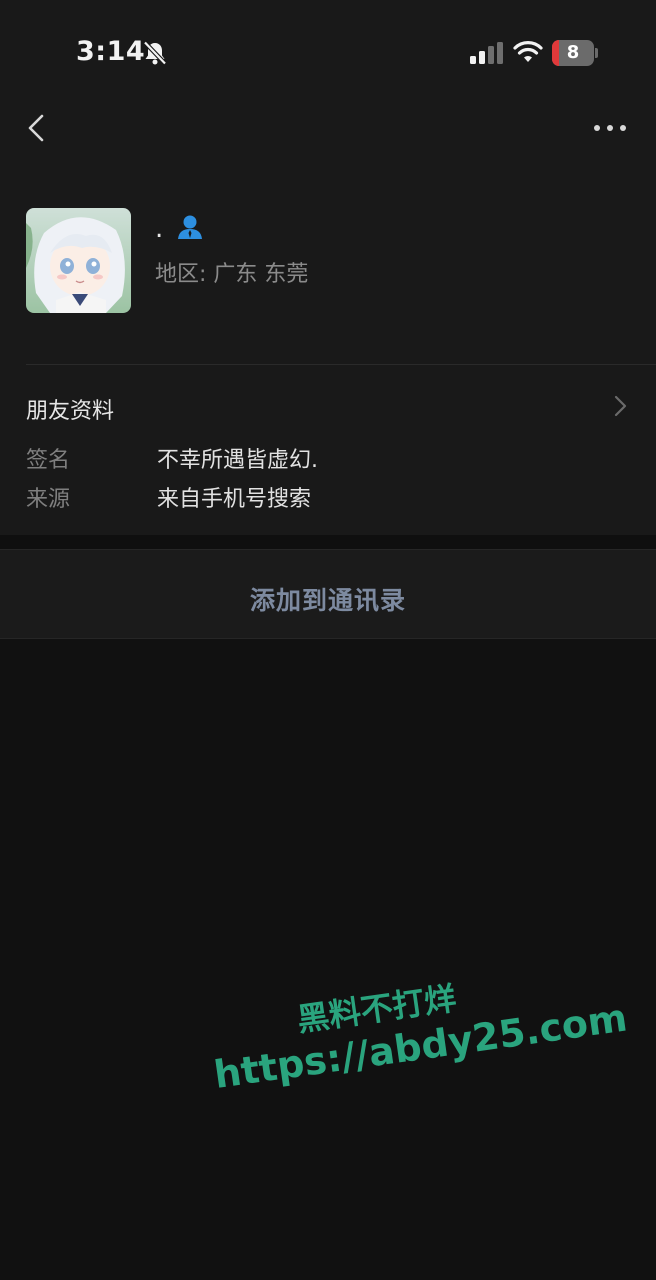 The width and height of the screenshot is (656, 1280). What do you see at coordinates (620, 406) in the screenshot?
I see `chevron-right-icon` at bounding box center [620, 406].